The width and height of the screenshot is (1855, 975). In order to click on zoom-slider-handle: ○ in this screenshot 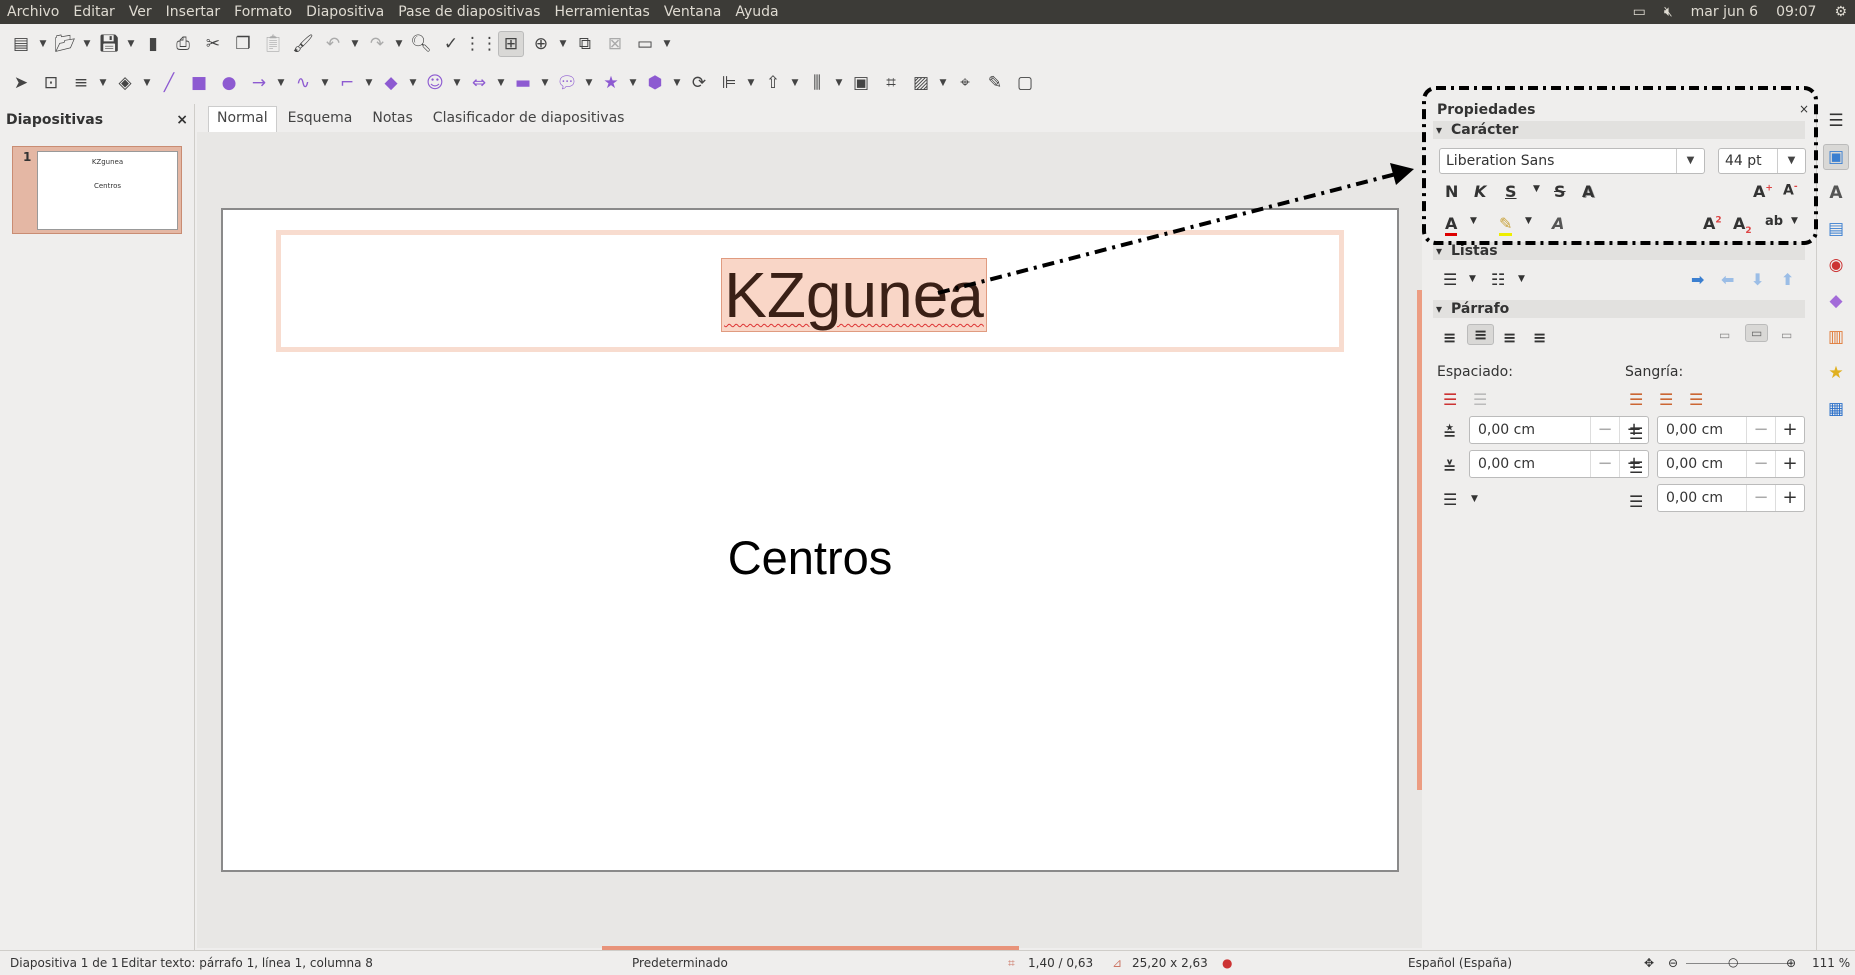, I will do `click(1733, 962)`.